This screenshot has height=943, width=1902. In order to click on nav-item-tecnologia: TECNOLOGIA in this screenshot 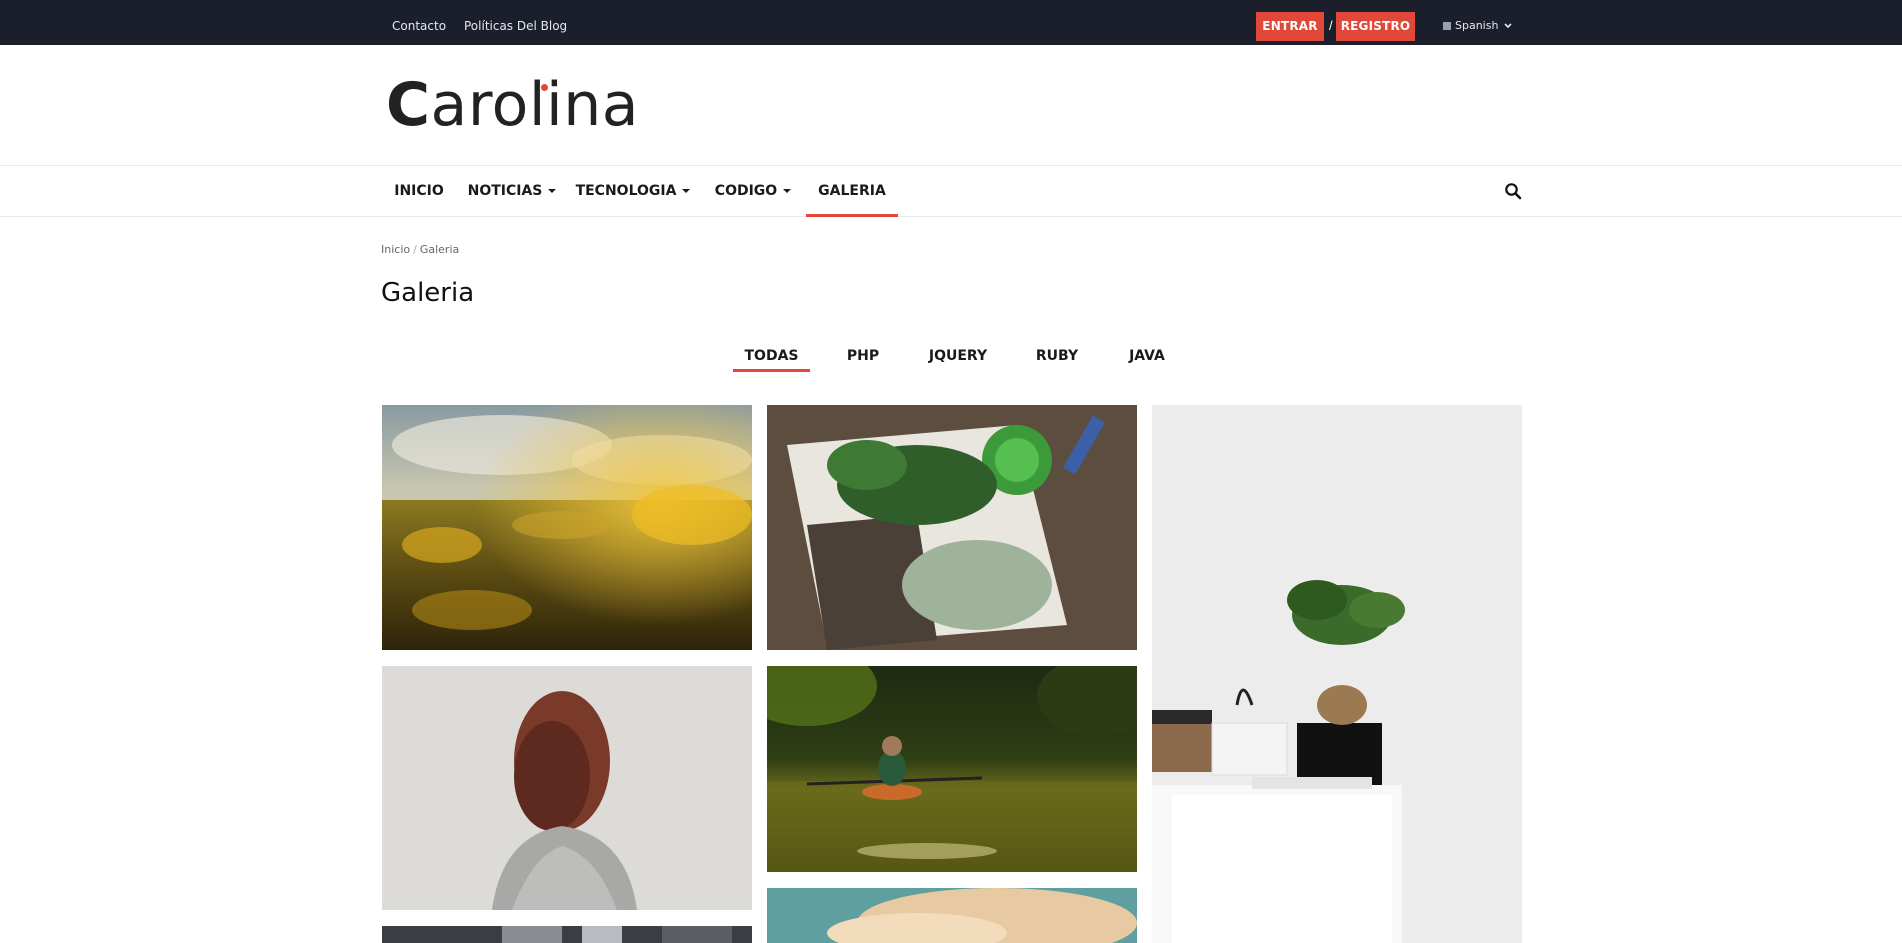, I will do `click(633, 191)`.